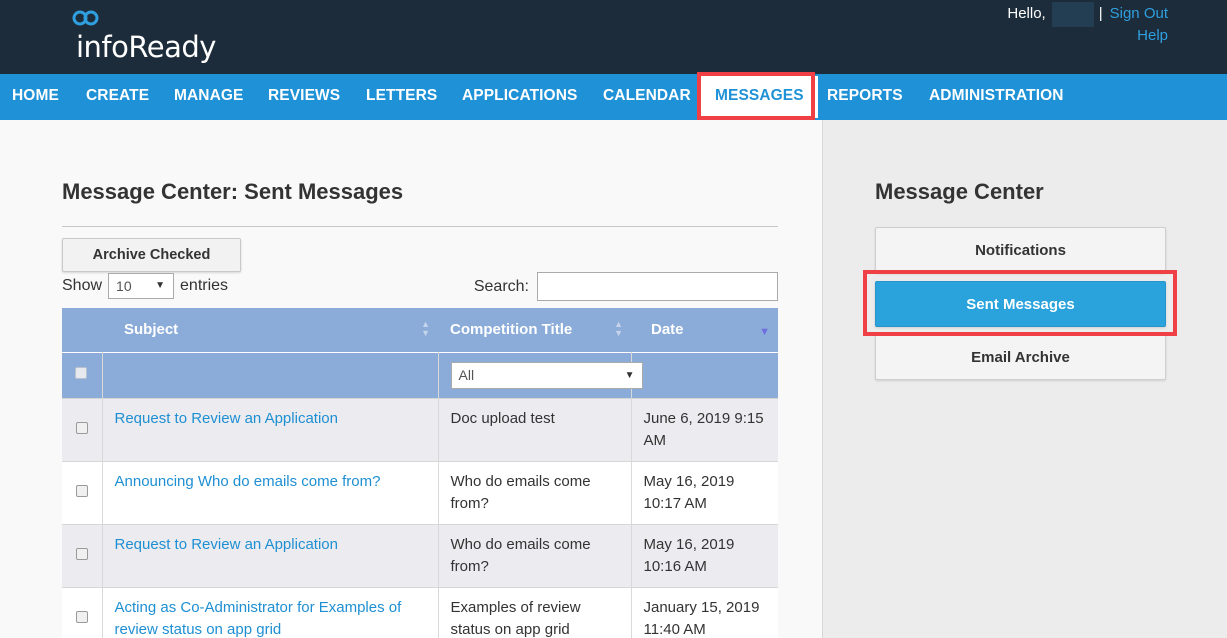 This screenshot has width=1227, height=638. Describe the element at coordinates (124, 286) in the screenshot. I see `entries-select-value: 10` at that location.